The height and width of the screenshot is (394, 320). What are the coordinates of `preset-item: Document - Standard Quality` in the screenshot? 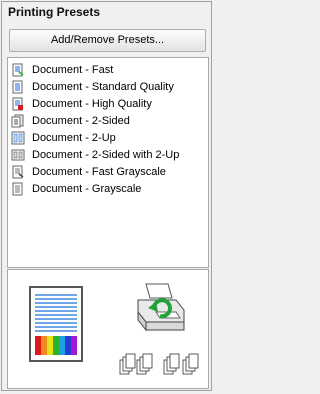 It's located at (92, 87).